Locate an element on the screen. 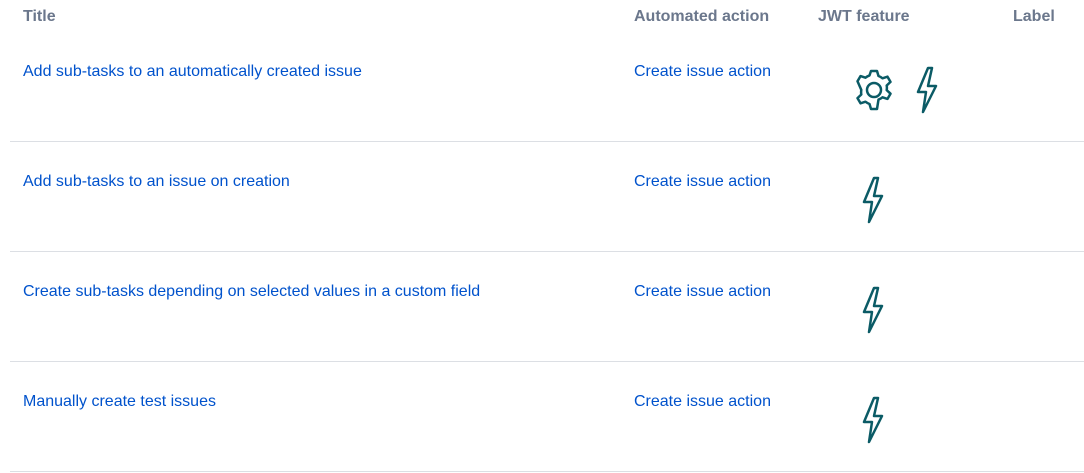  gear-icon is located at coordinates (874, 90).